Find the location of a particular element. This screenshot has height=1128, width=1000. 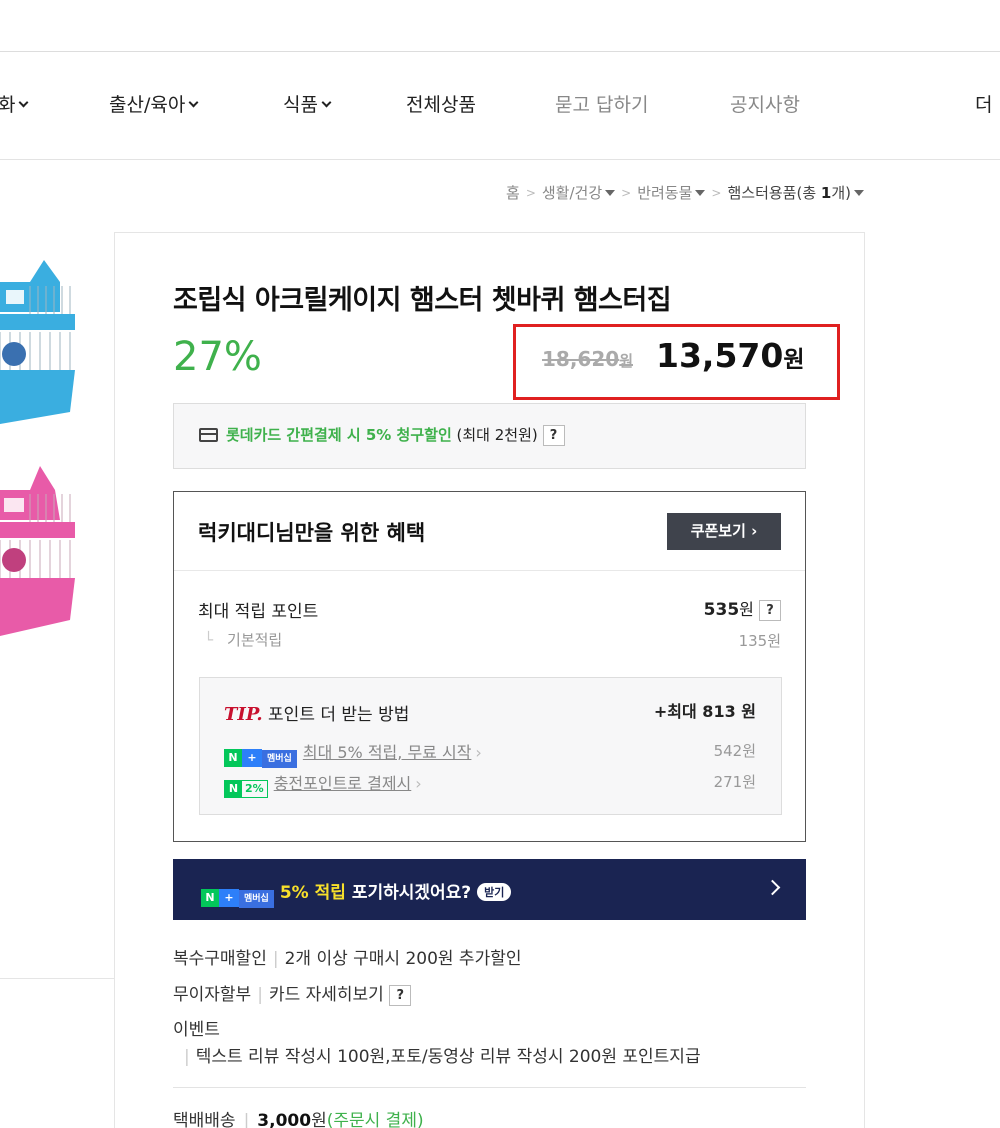

breadcrumb-home: 홈 is located at coordinates (513, 192).